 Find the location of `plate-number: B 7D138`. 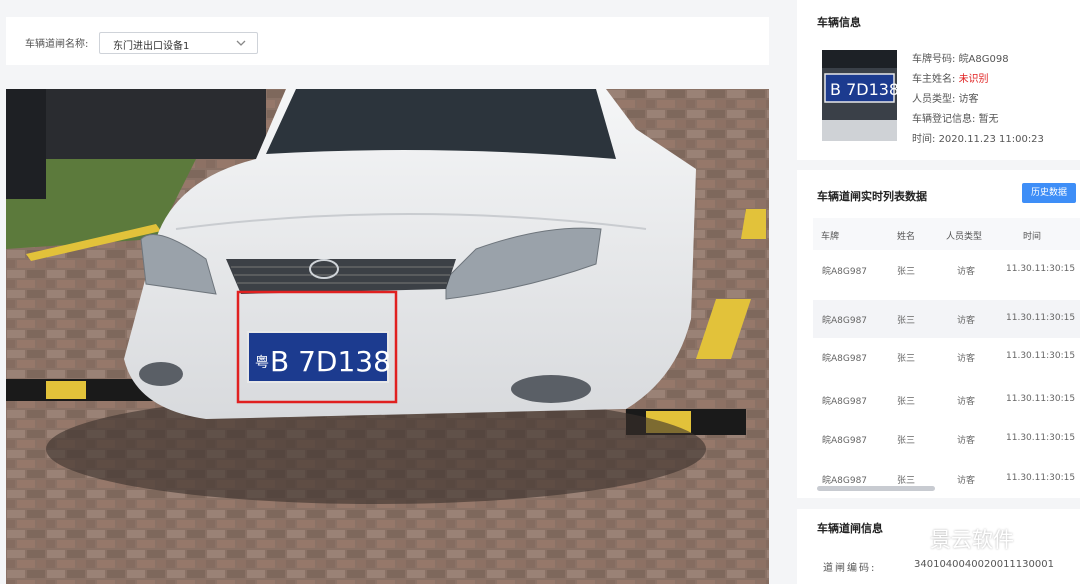

plate-number: B 7D138 is located at coordinates (330, 361).